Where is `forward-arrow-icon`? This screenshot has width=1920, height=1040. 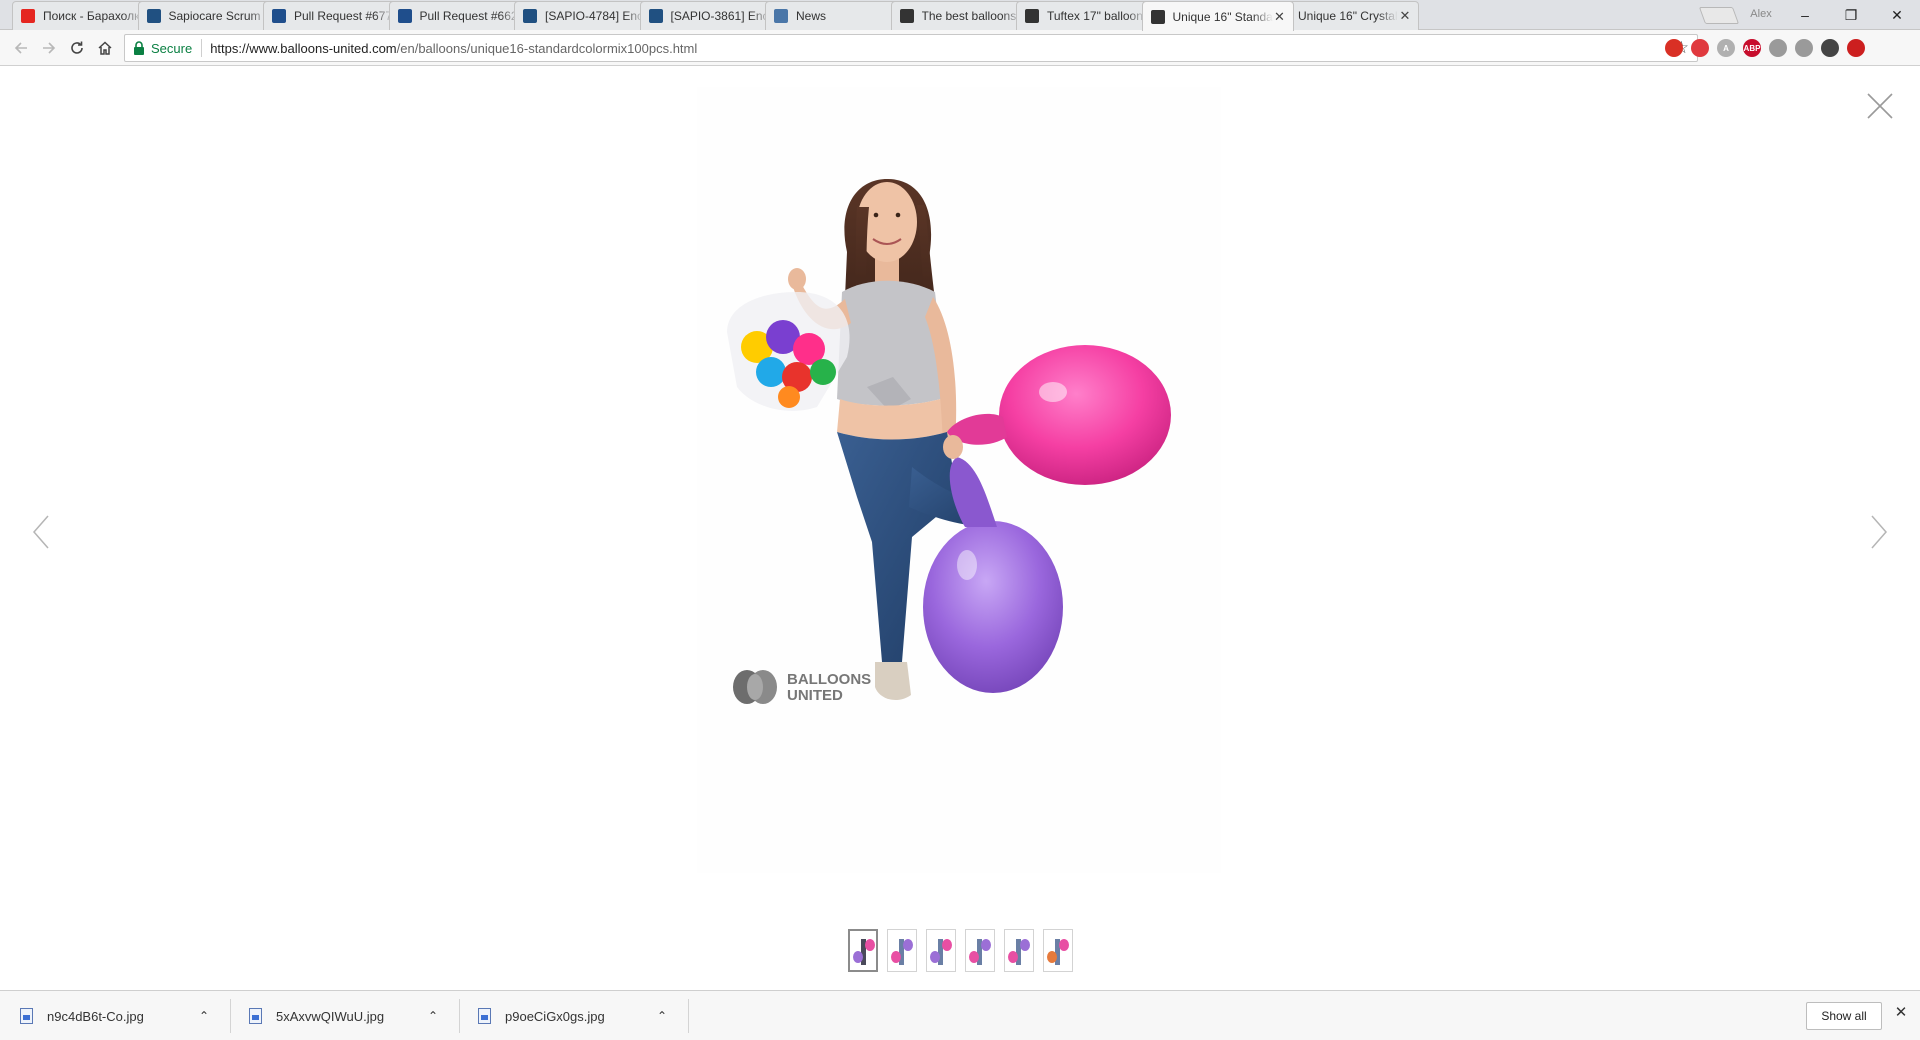
forward-arrow-icon is located at coordinates (49, 48).